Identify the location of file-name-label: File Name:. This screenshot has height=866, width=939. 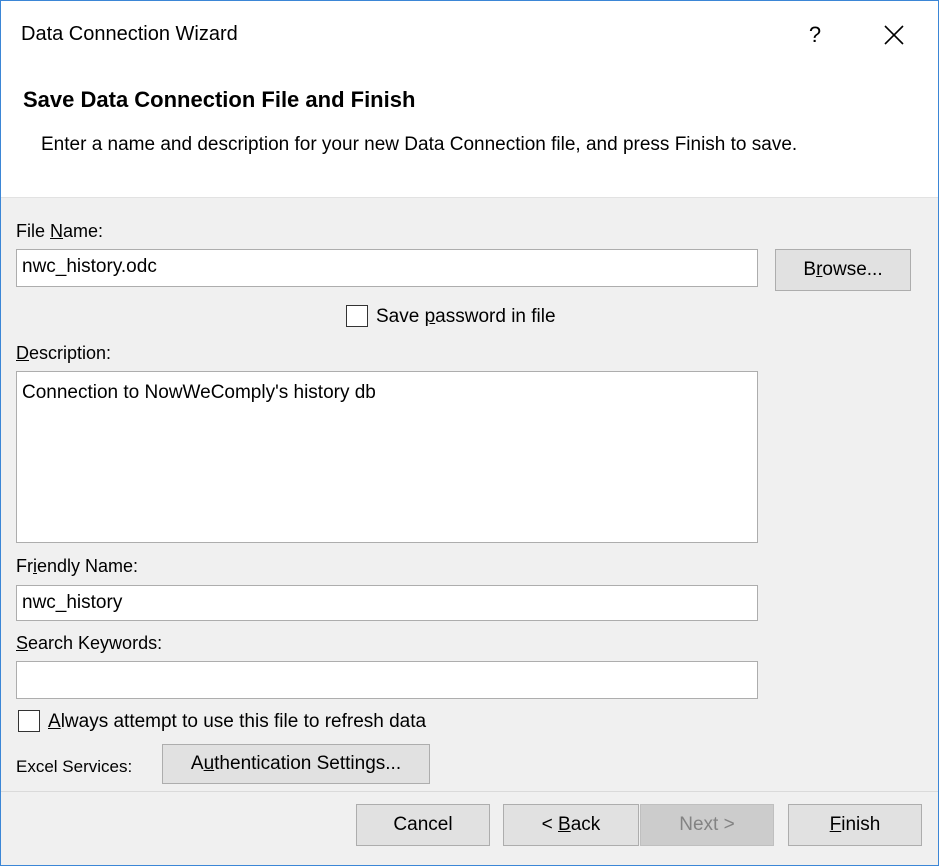
(60, 231).